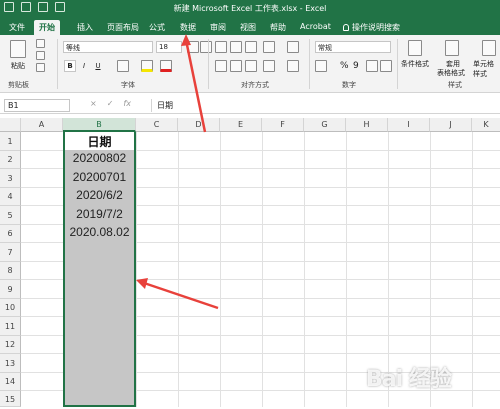 This screenshot has height=409, width=500. What do you see at coordinates (181, 295) in the screenshot?
I see `arrow-to-column-b` at bounding box center [181, 295].